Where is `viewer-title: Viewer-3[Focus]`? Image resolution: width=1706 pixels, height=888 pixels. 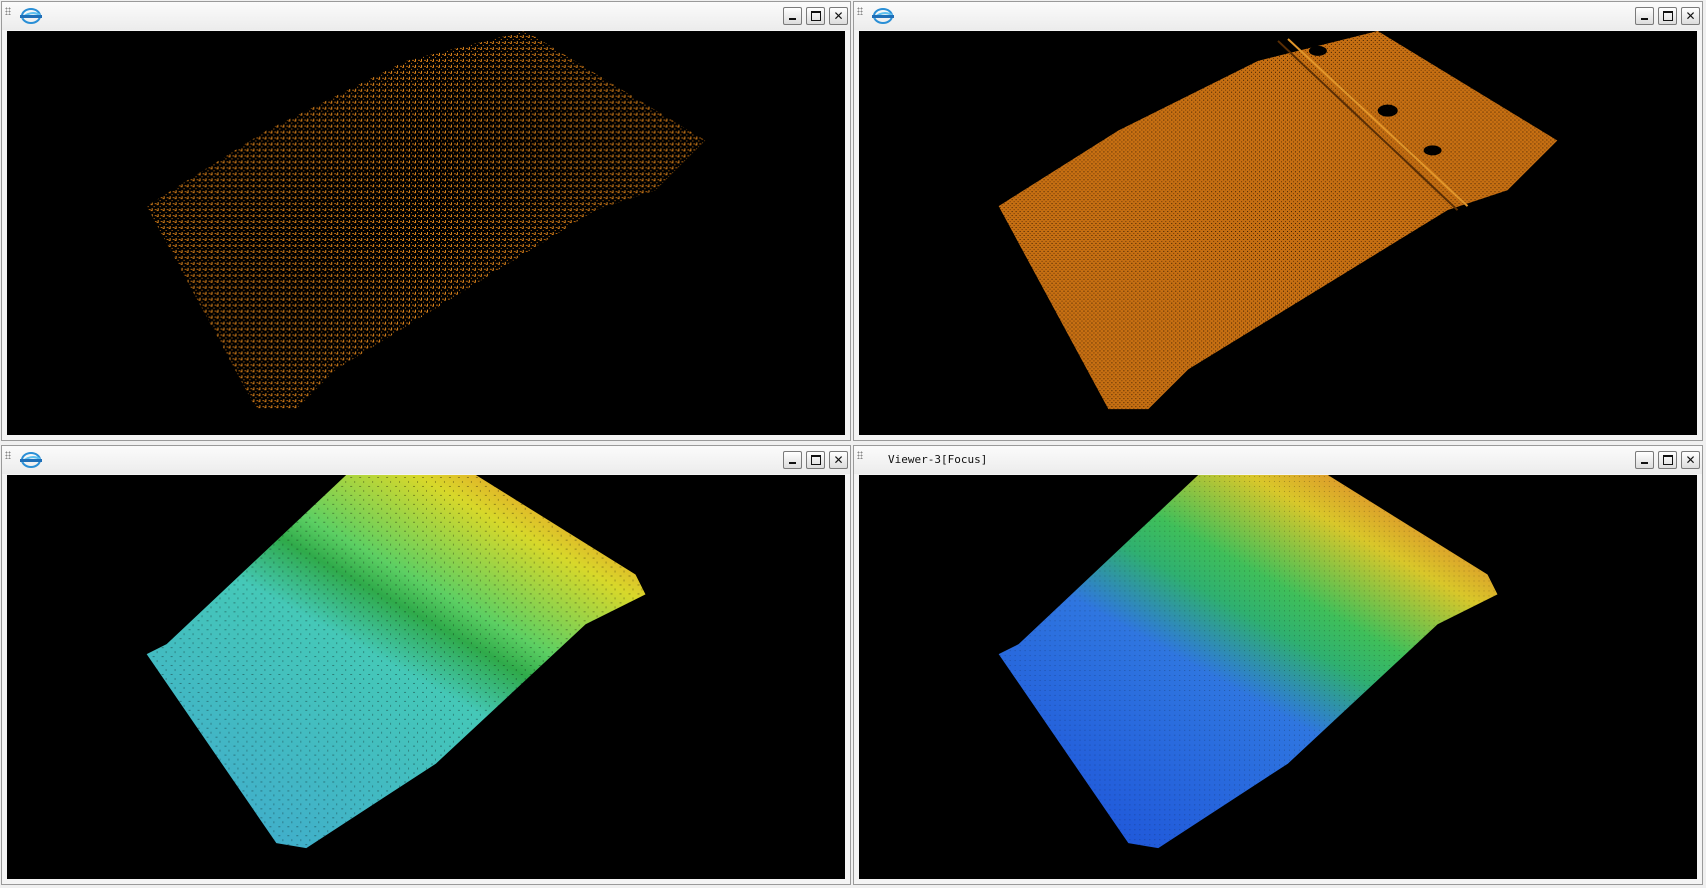 viewer-title: Viewer-3[Focus] is located at coordinates (938, 459).